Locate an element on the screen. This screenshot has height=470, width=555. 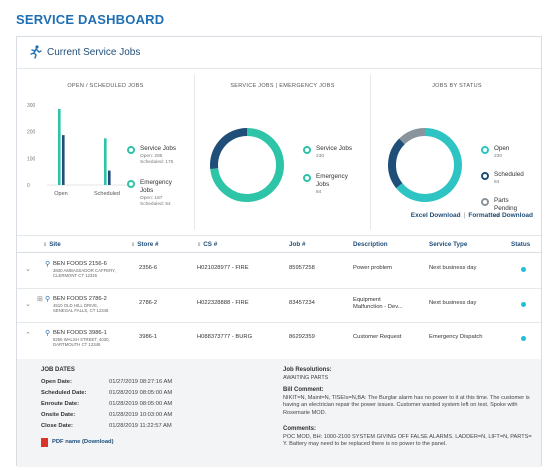
formatted-download-link: Formatted Download is located at coordinates (500, 215).